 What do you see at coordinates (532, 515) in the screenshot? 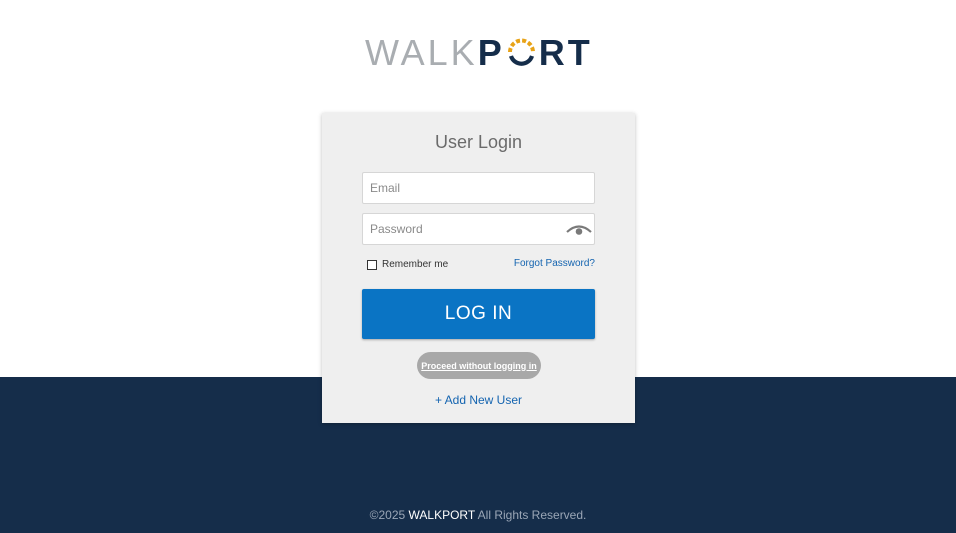
I see `footer-rights: All Rights Reserved.` at bounding box center [532, 515].